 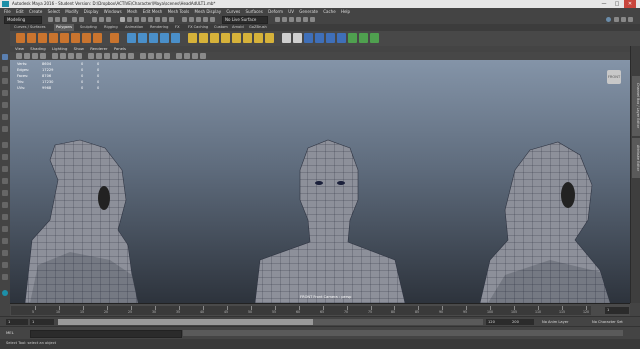 I want to click on boolean-icon, so click(x=164, y=38).